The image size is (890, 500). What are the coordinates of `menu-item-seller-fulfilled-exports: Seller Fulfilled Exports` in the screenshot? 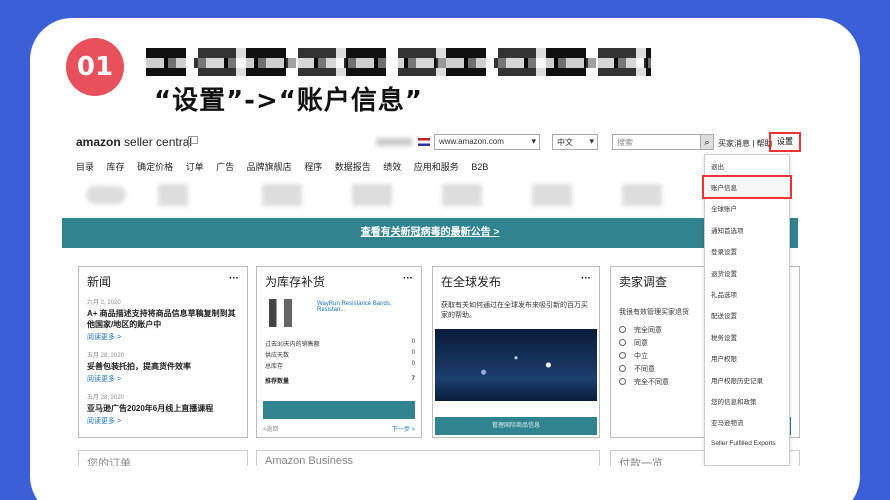 It's located at (747, 443).